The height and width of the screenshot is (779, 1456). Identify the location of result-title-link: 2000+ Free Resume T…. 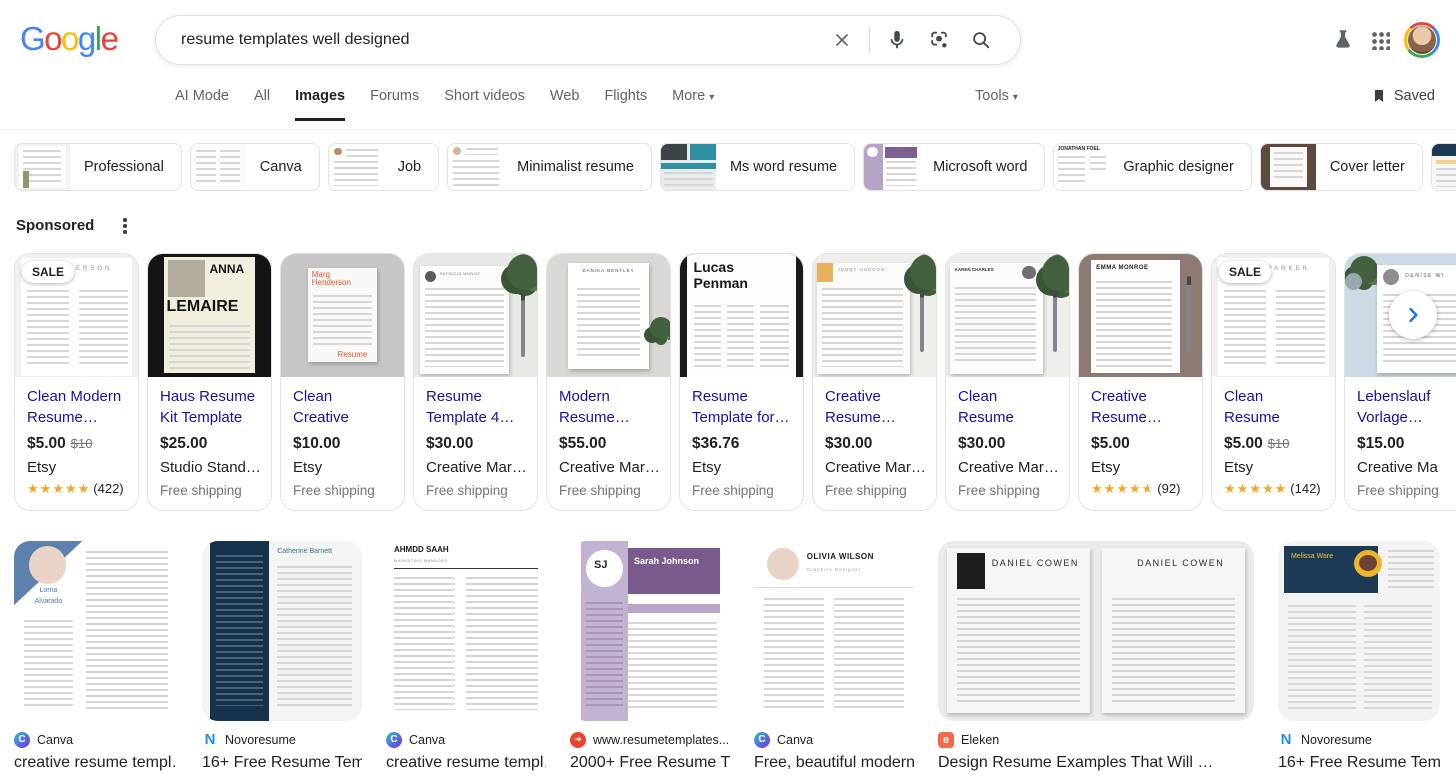
(650, 763).